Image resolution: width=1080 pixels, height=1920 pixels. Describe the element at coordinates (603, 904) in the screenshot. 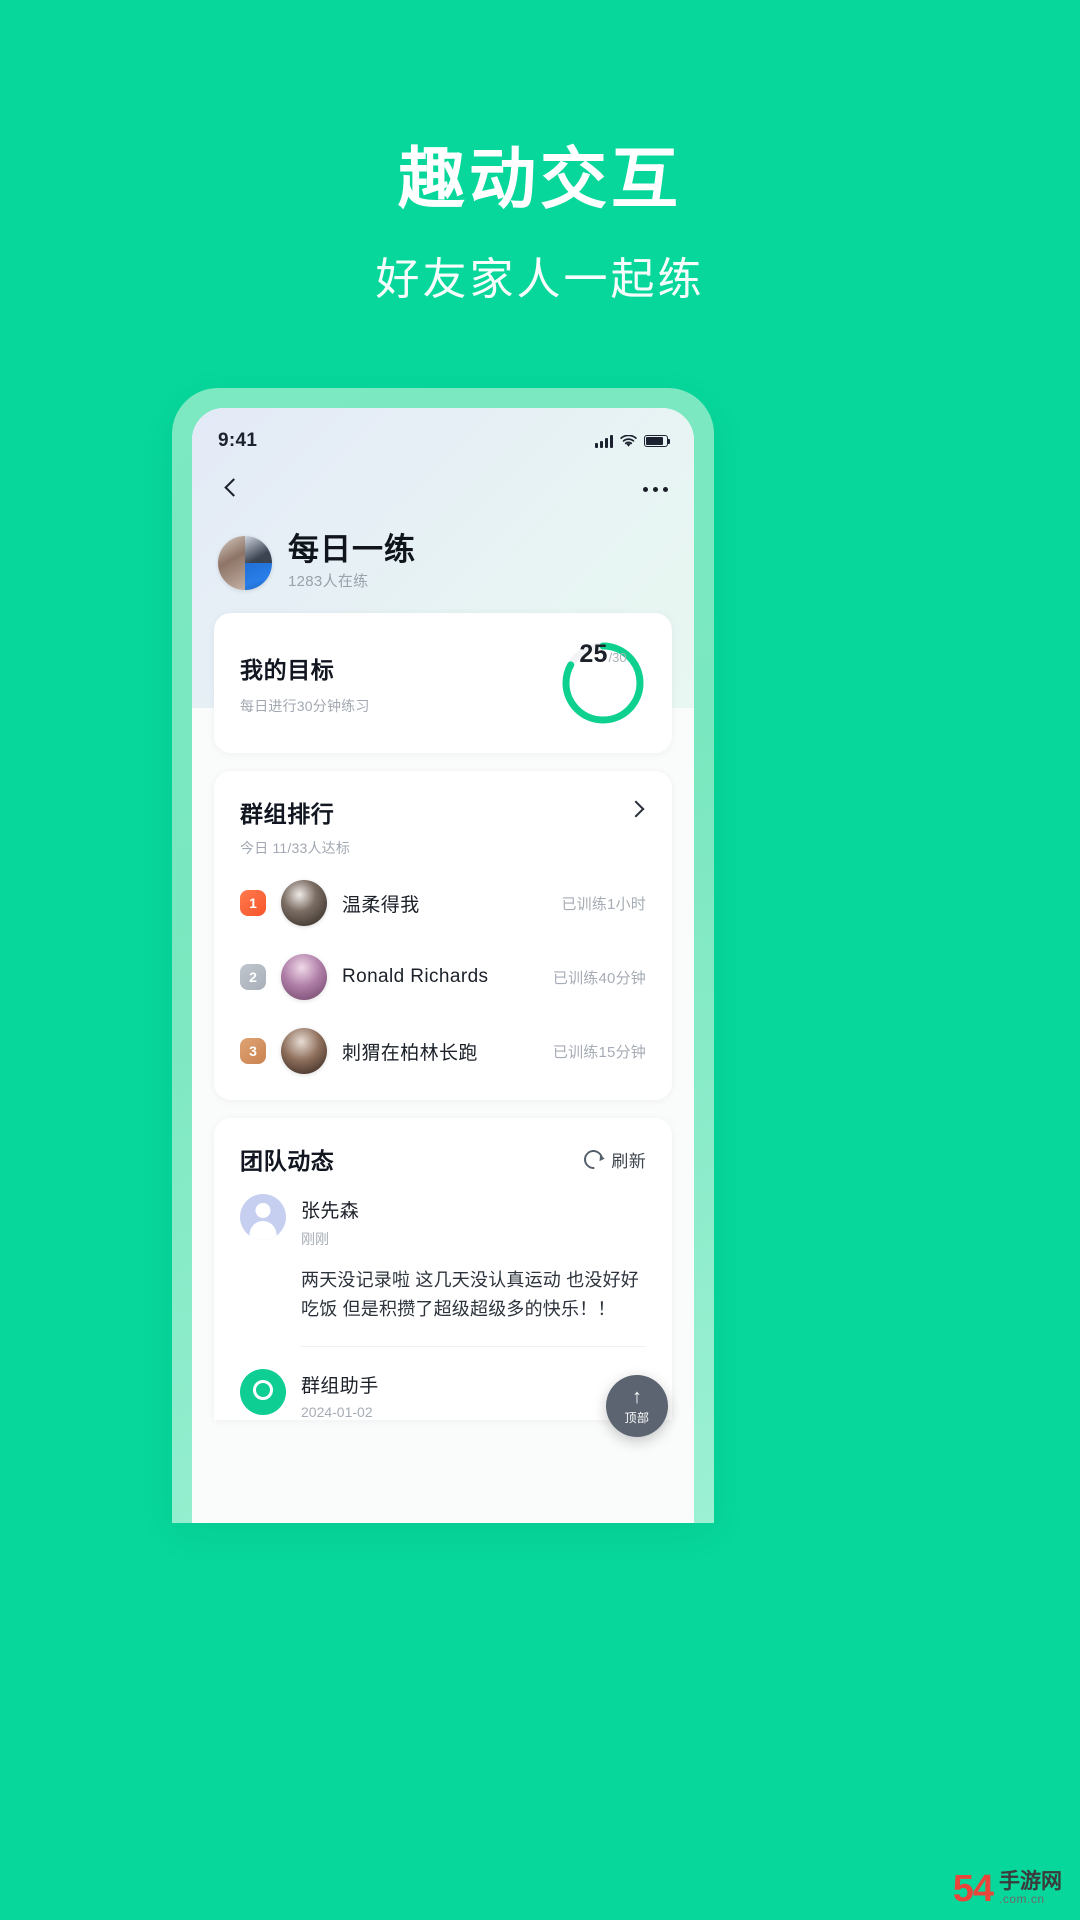

I see `rank-user-duration: 已训练1小时` at that location.